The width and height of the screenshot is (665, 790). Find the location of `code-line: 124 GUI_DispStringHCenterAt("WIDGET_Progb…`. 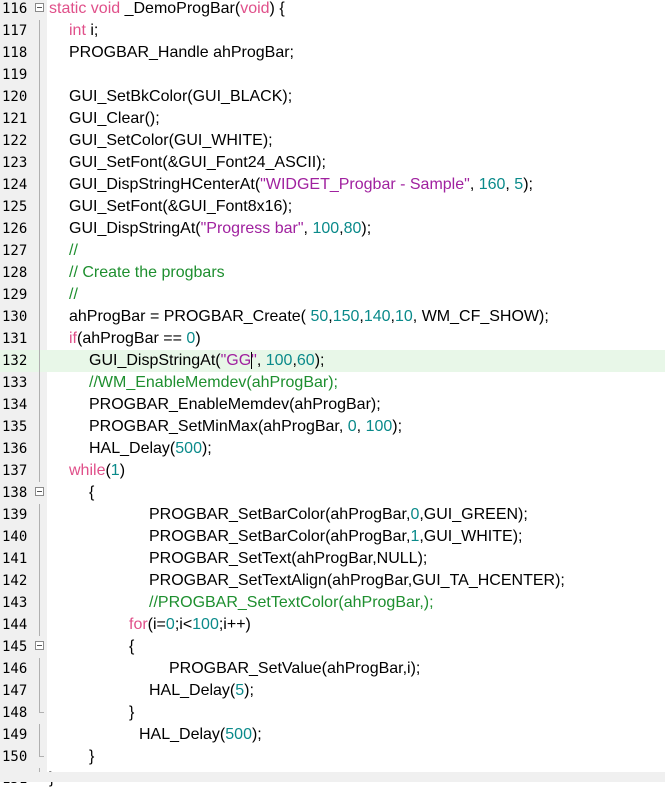

code-line: 124 GUI_DispStringHCenterAt("WIDGET_Progb… is located at coordinates (332, 185).